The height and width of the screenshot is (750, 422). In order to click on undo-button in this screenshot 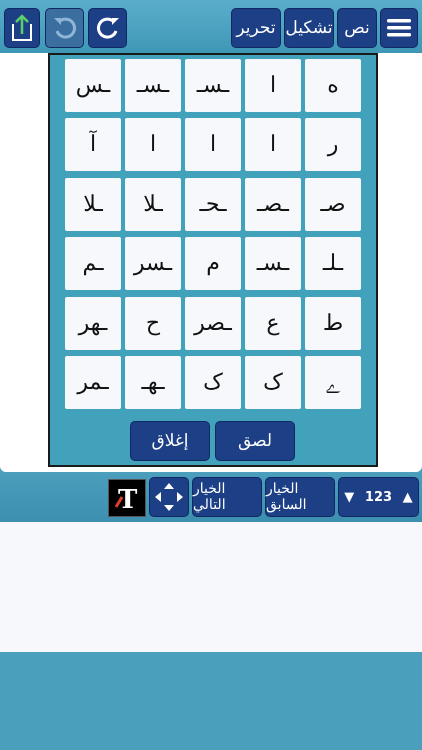, I will do `click(64, 28)`.